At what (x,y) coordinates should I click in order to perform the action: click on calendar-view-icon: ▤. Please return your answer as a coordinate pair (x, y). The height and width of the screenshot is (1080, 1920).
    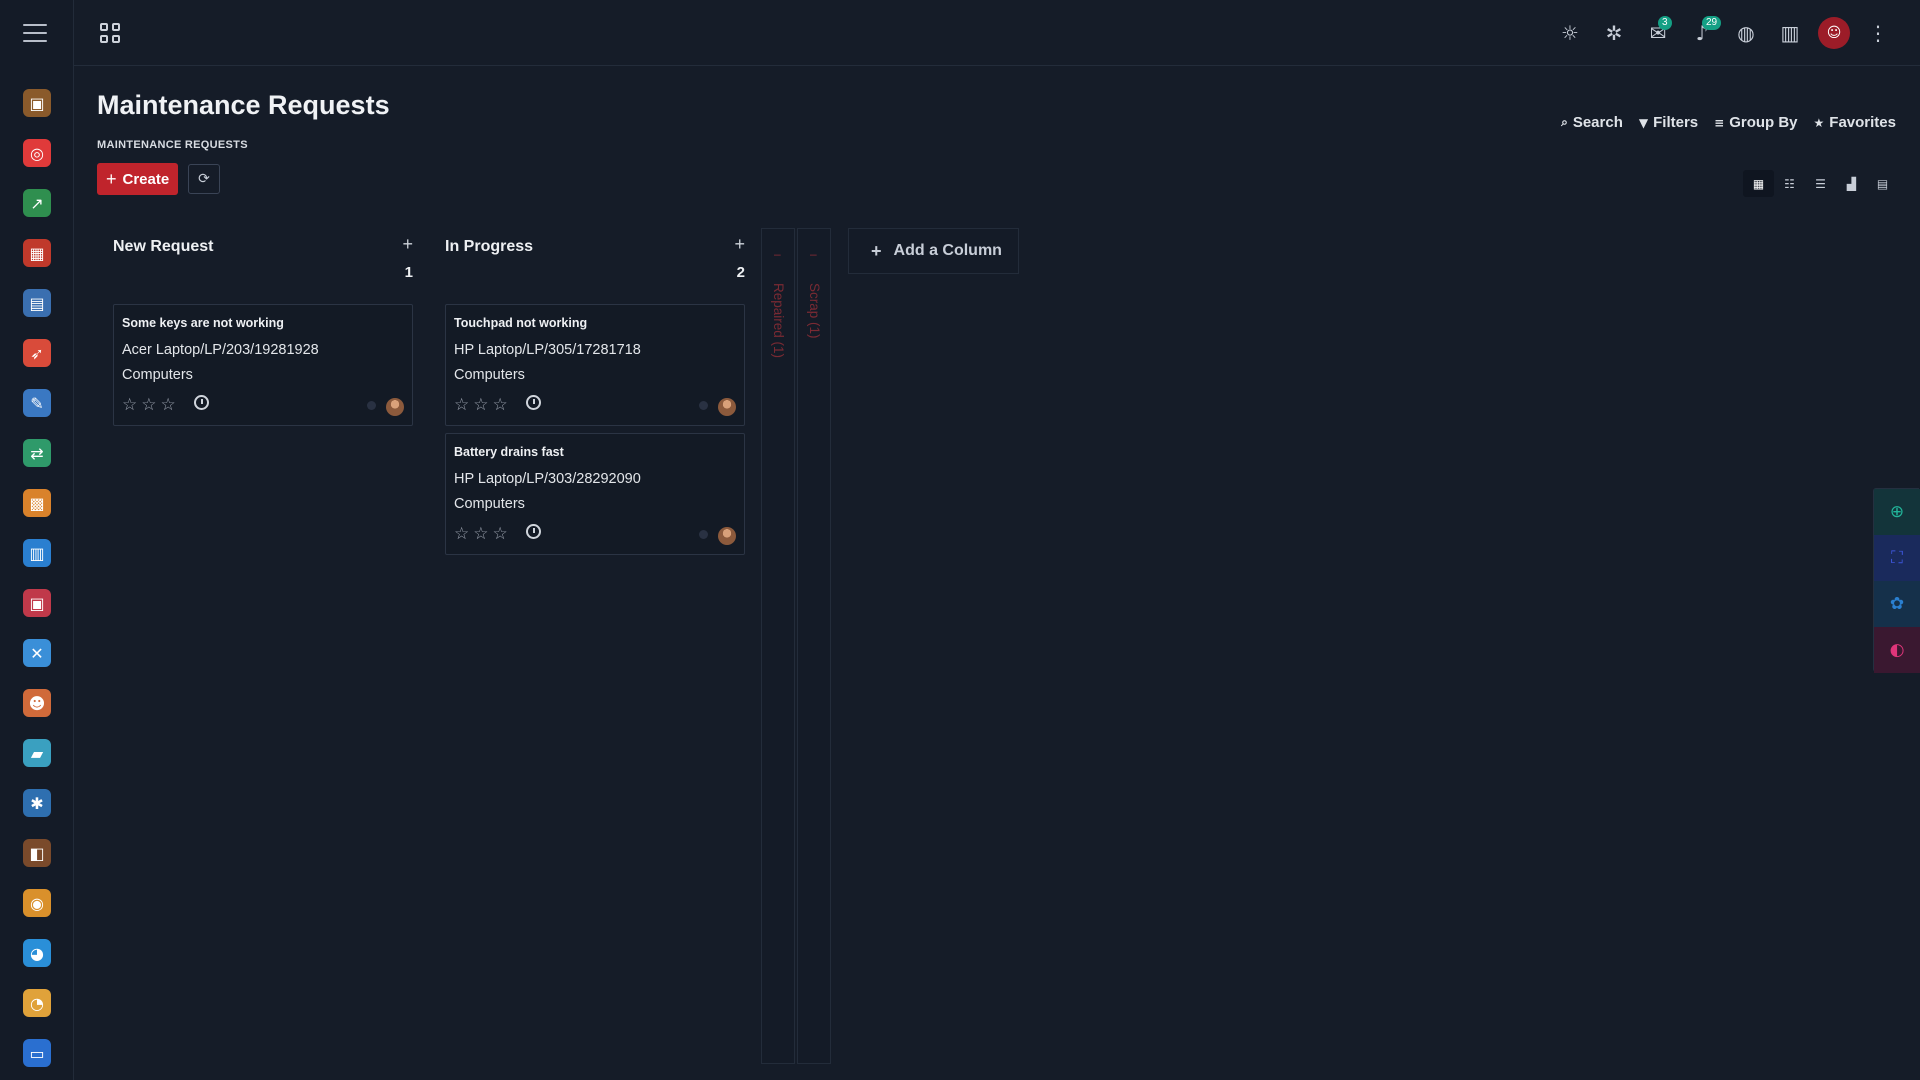
    Looking at the image, I should click on (1882, 183).